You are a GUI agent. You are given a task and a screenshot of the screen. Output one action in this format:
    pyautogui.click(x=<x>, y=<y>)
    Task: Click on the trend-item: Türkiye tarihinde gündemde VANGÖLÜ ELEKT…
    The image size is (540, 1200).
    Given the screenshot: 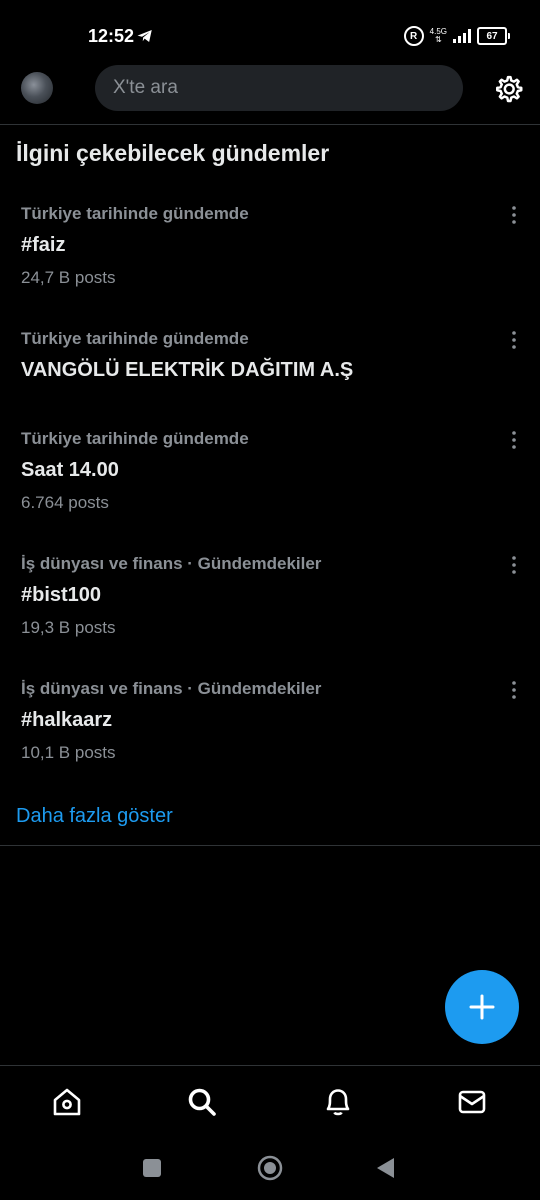 What is the action you would take?
    pyautogui.click(x=270, y=364)
    